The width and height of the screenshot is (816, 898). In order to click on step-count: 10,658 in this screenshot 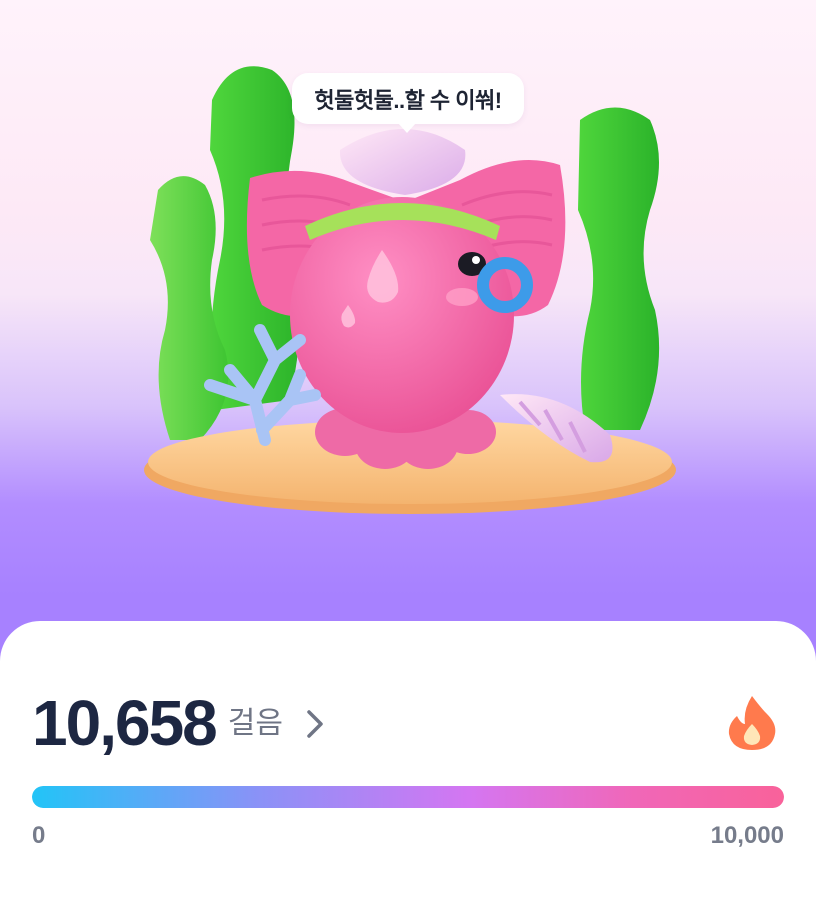, I will do `click(125, 723)`.